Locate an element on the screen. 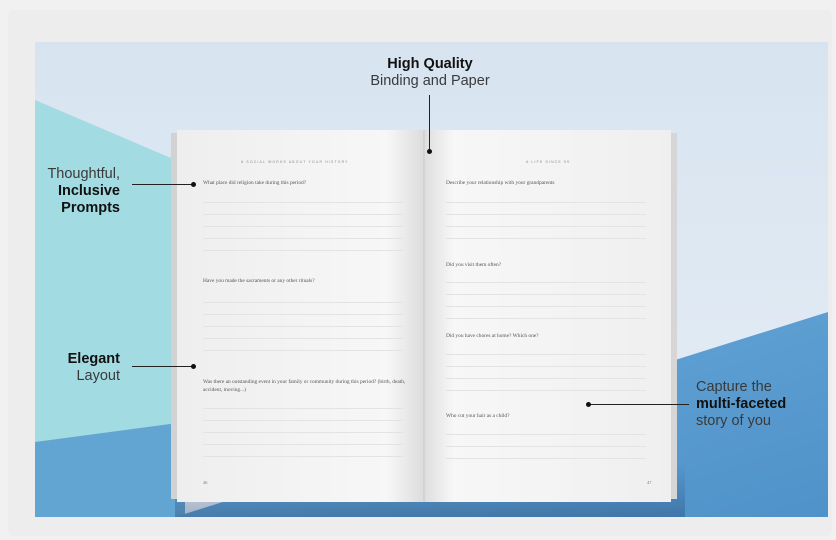 The height and width of the screenshot is (540, 836). callout-binding-bold: High Quality is located at coordinates (430, 64).